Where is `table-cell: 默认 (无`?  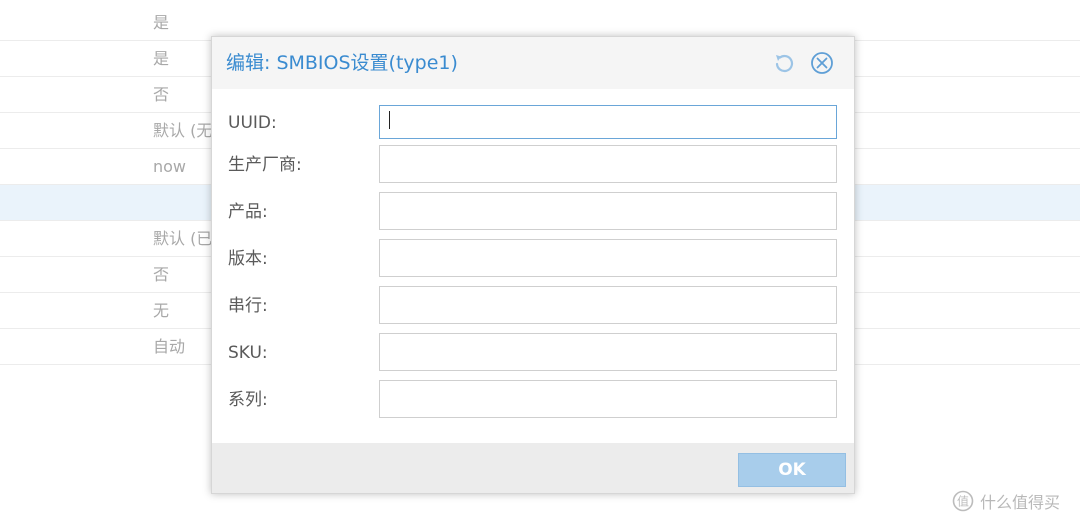 table-cell: 默认 (无 is located at coordinates (183, 130).